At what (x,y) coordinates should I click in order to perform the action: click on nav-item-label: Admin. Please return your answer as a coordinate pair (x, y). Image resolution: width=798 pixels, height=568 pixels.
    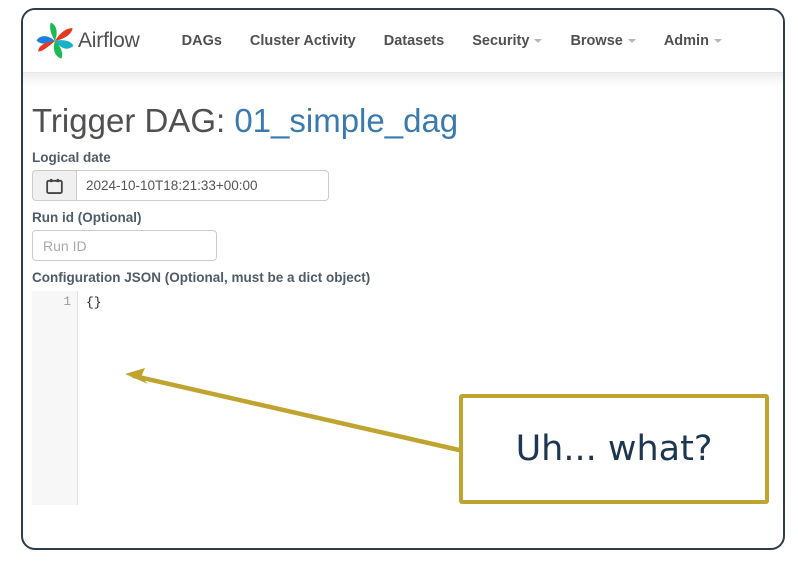
    Looking at the image, I should click on (686, 41).